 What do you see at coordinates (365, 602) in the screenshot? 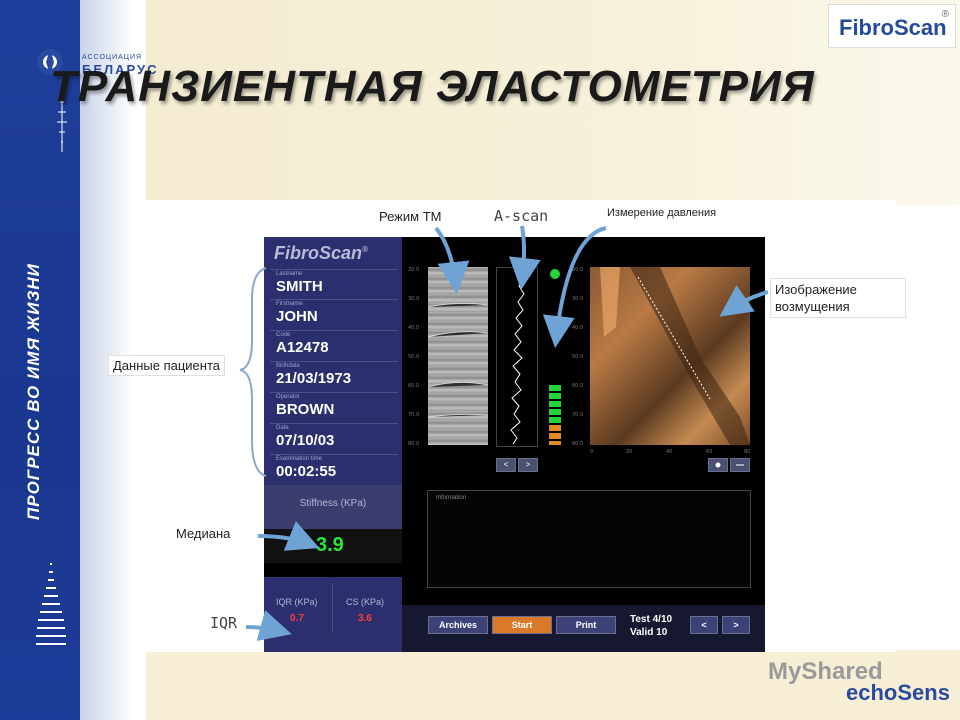
I see `cs-label: CS (KPa)` at bounding box center [365, 602].